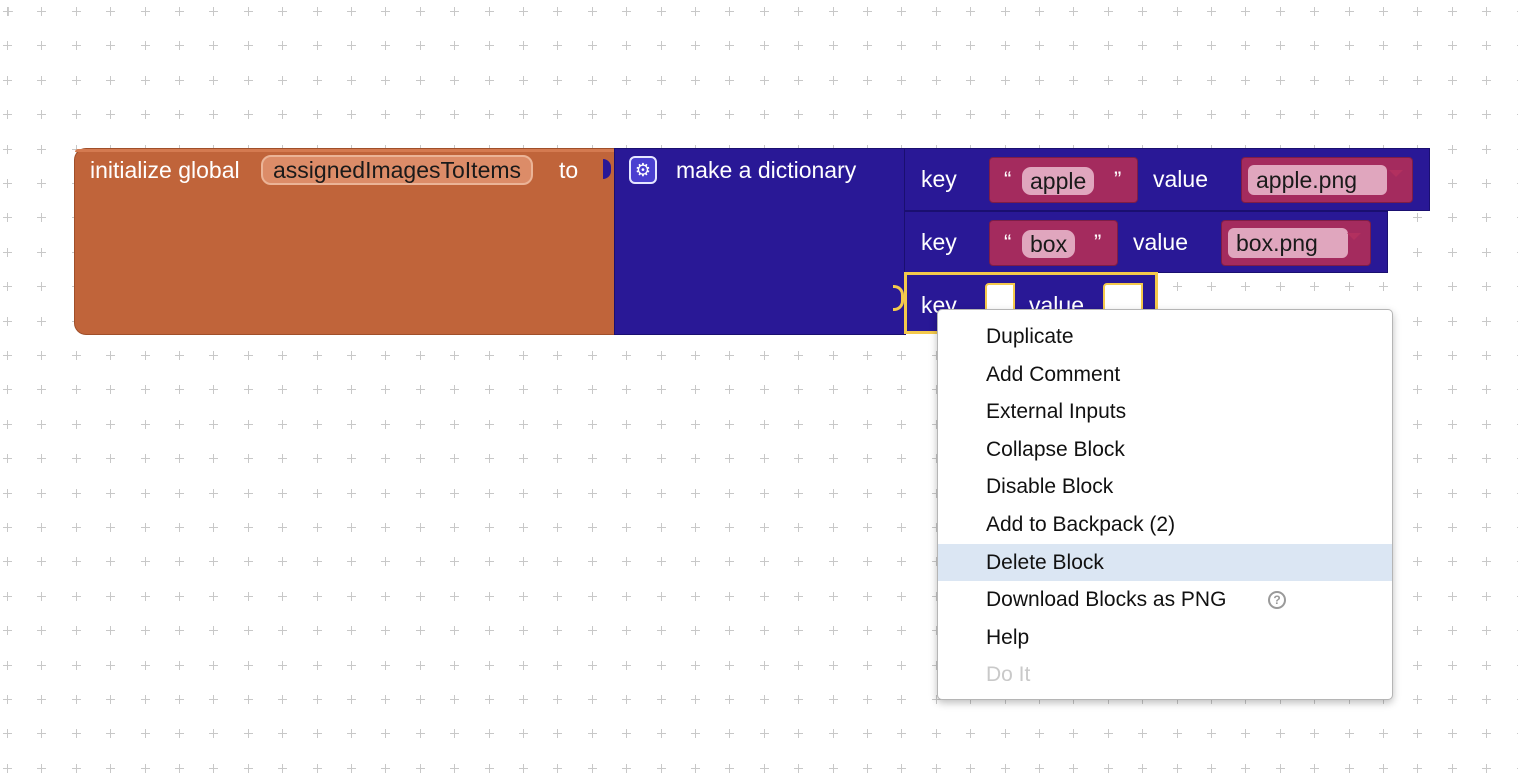 This screenshot has width=1518, height=773. Describe the element at coordinates (1165, 375) in the screenshot. I see `menu-item-add-comment: Add Comment` at that location.